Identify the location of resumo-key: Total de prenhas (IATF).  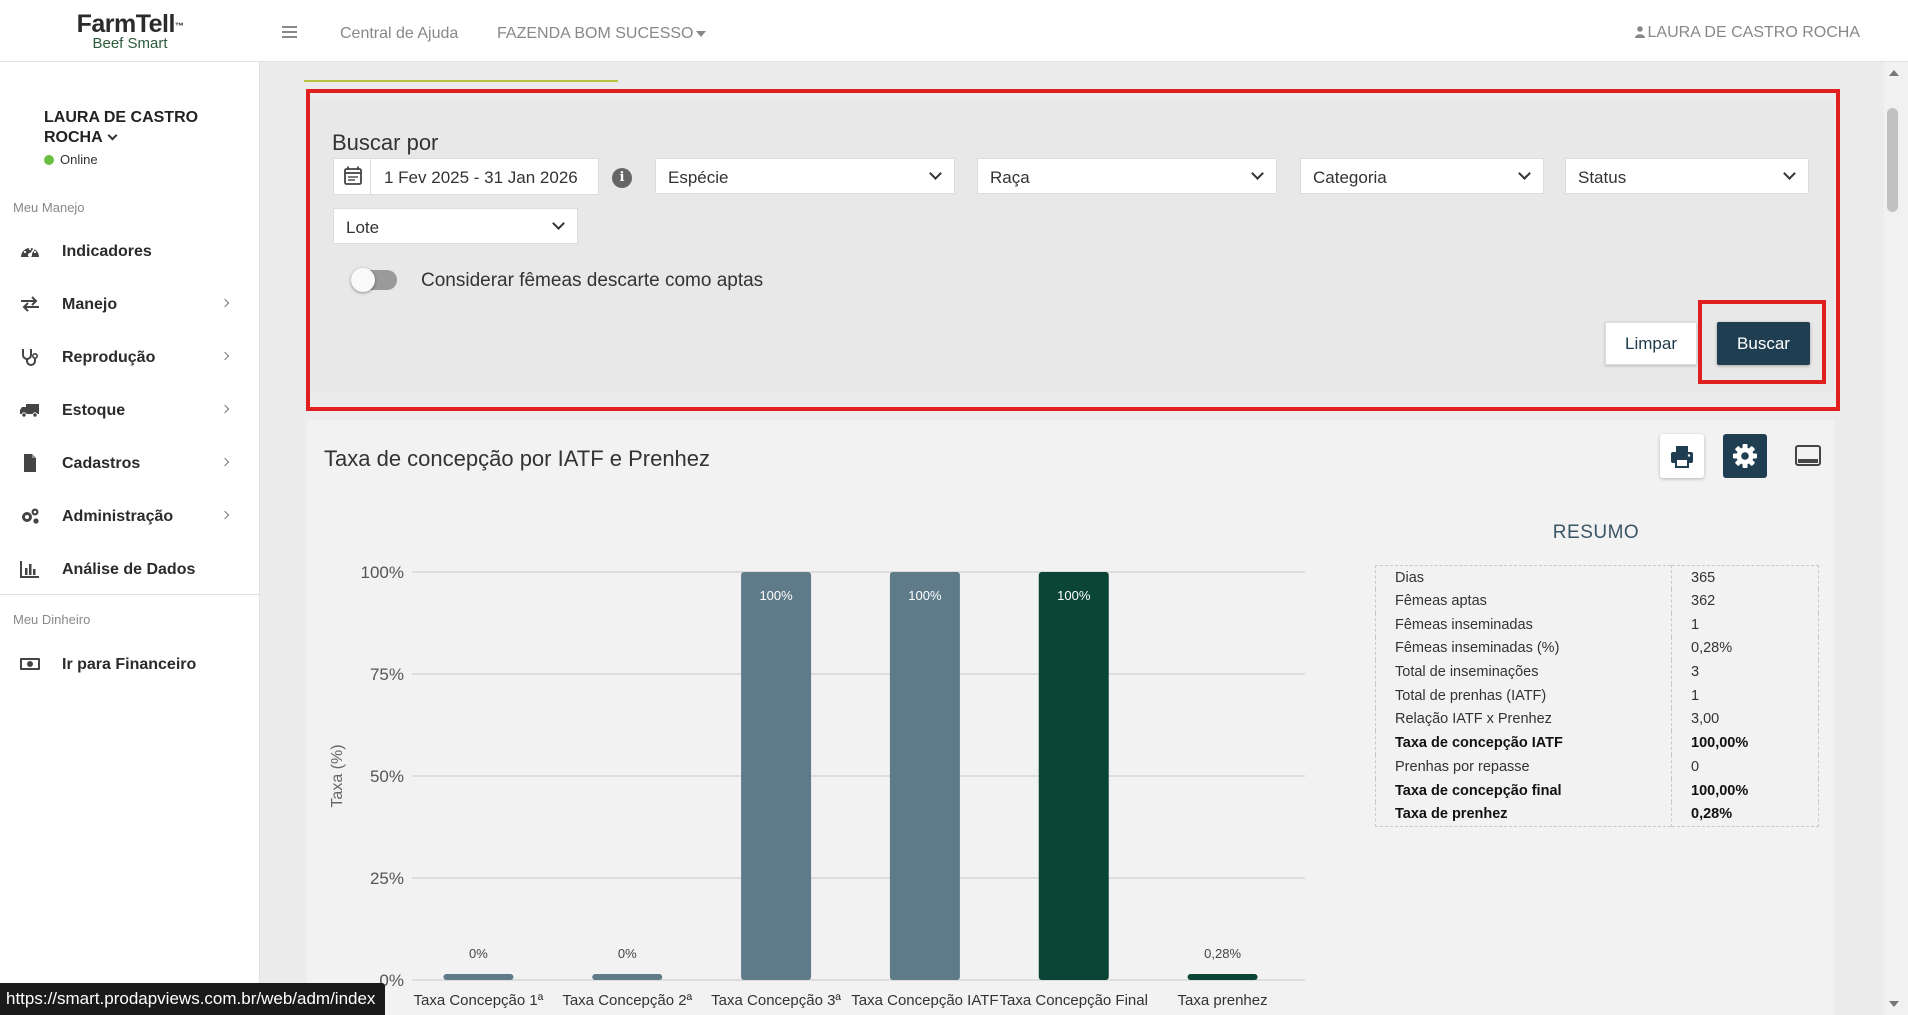
(1523, 695).